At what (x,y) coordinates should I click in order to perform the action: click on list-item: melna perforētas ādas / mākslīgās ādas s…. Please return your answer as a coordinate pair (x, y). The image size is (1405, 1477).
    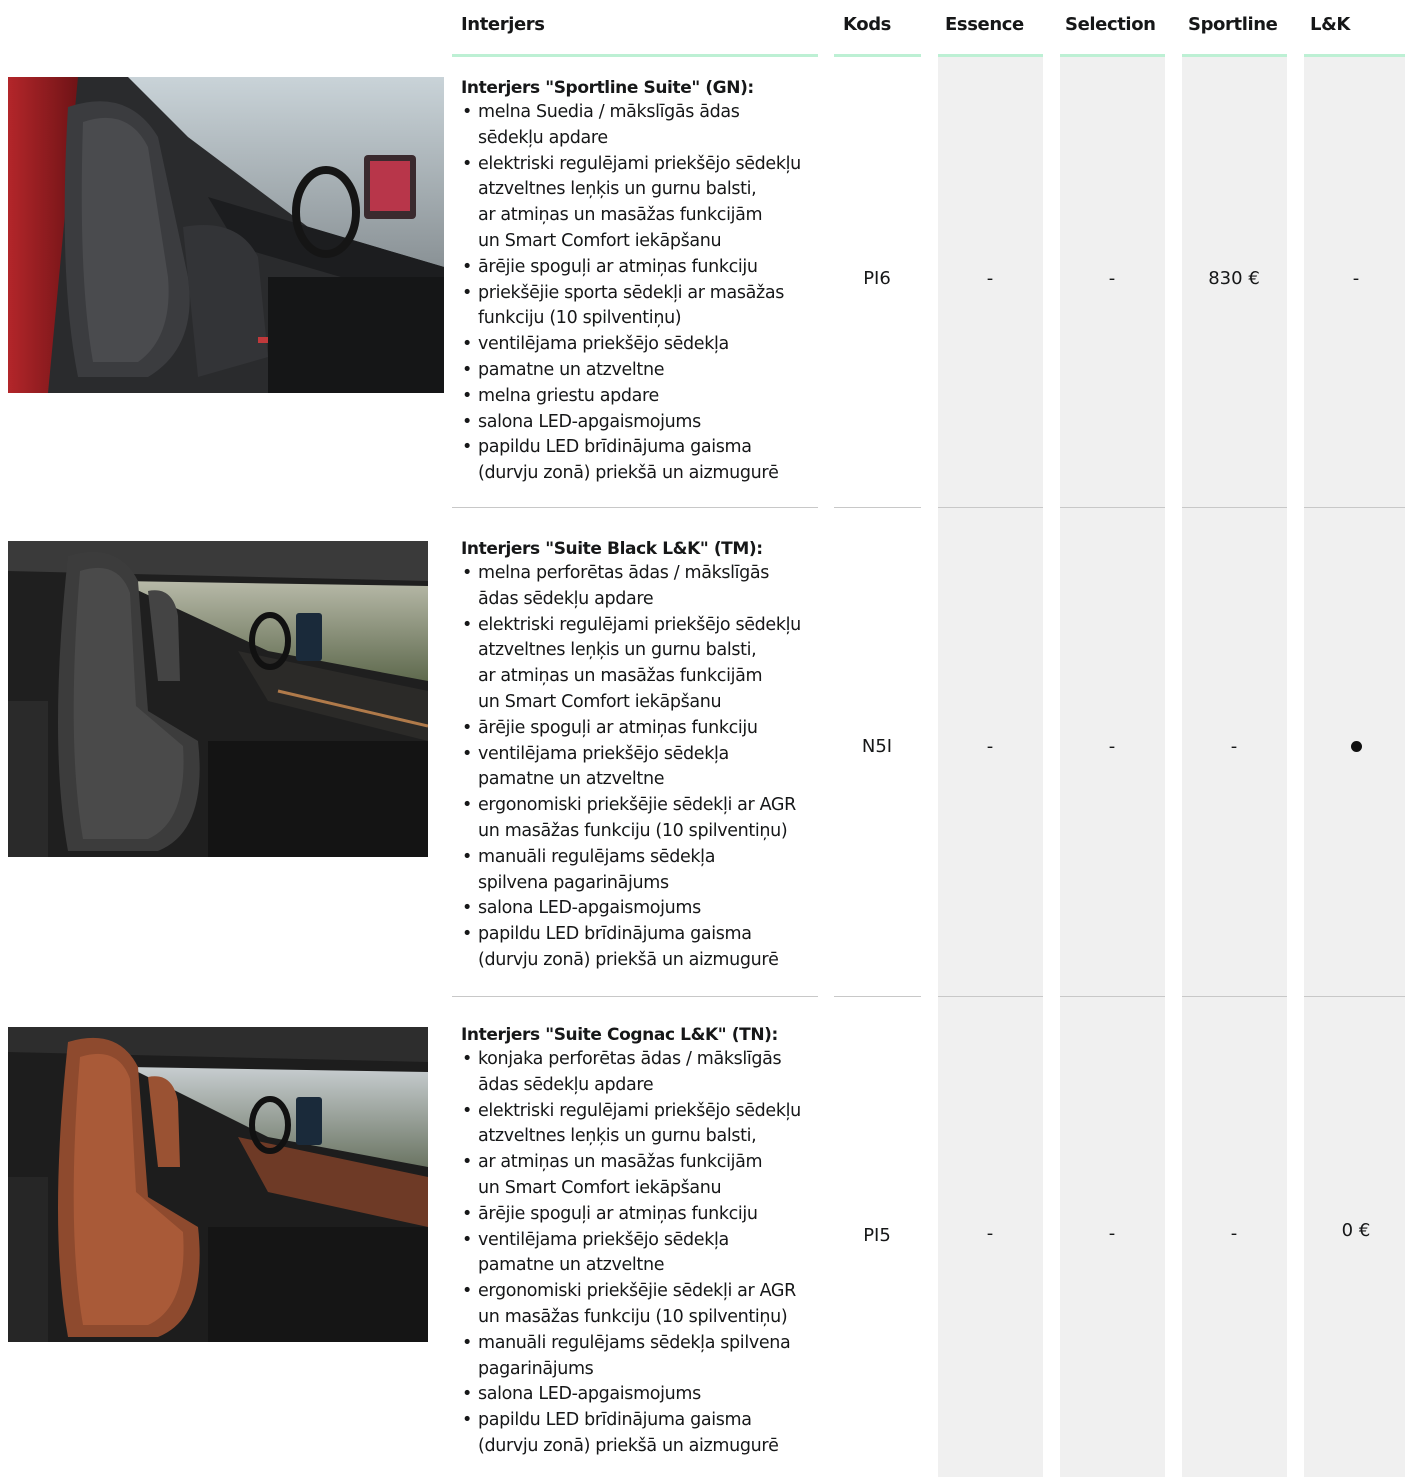
    Looking at the image, I should click on (631, 587).